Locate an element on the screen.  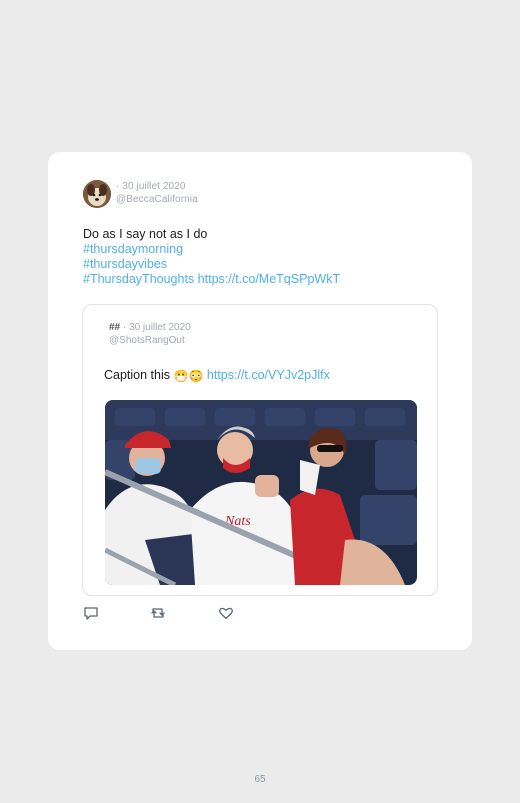
quoted-caption-text: Caption this is located at coordinates (137, 375).